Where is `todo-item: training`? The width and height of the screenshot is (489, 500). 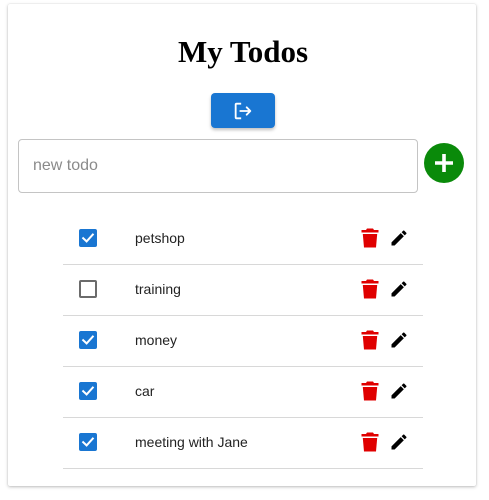 todo-item: training is located at coordinates (243, 290).